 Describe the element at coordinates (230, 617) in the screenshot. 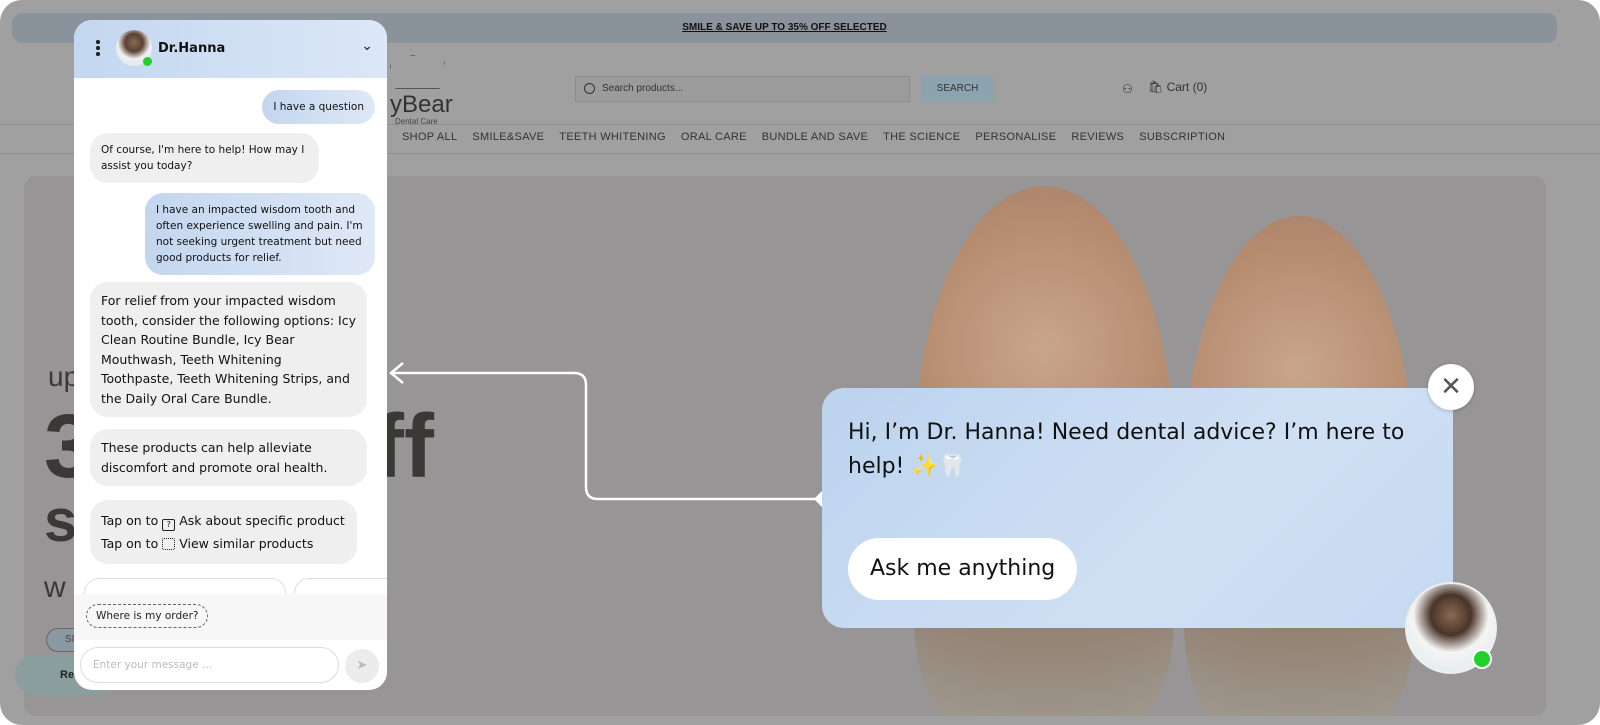

I see `quick-replies: Where is my order?` at that location.